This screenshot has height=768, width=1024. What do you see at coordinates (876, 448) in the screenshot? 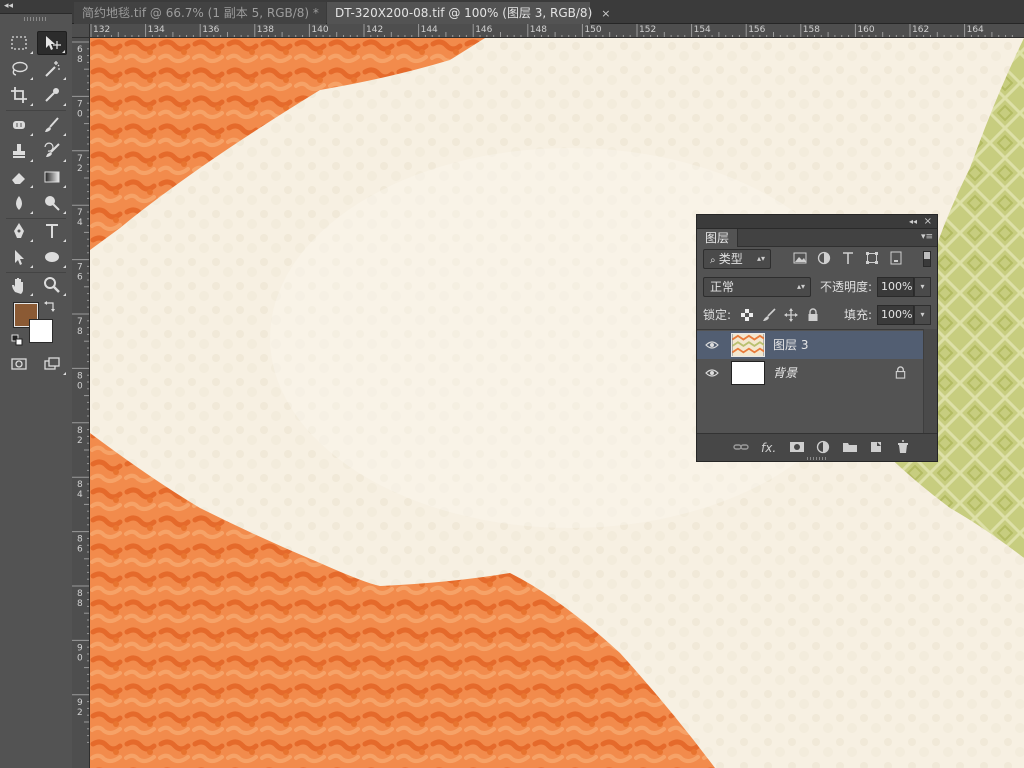
I see `new-layer-icon` at bounding box center [876, 448].